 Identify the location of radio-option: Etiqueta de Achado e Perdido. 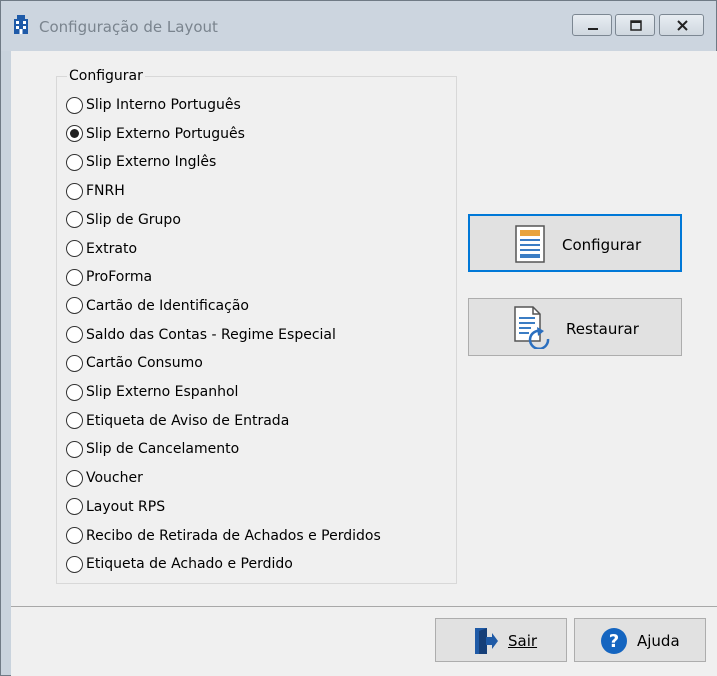
(179, 564).